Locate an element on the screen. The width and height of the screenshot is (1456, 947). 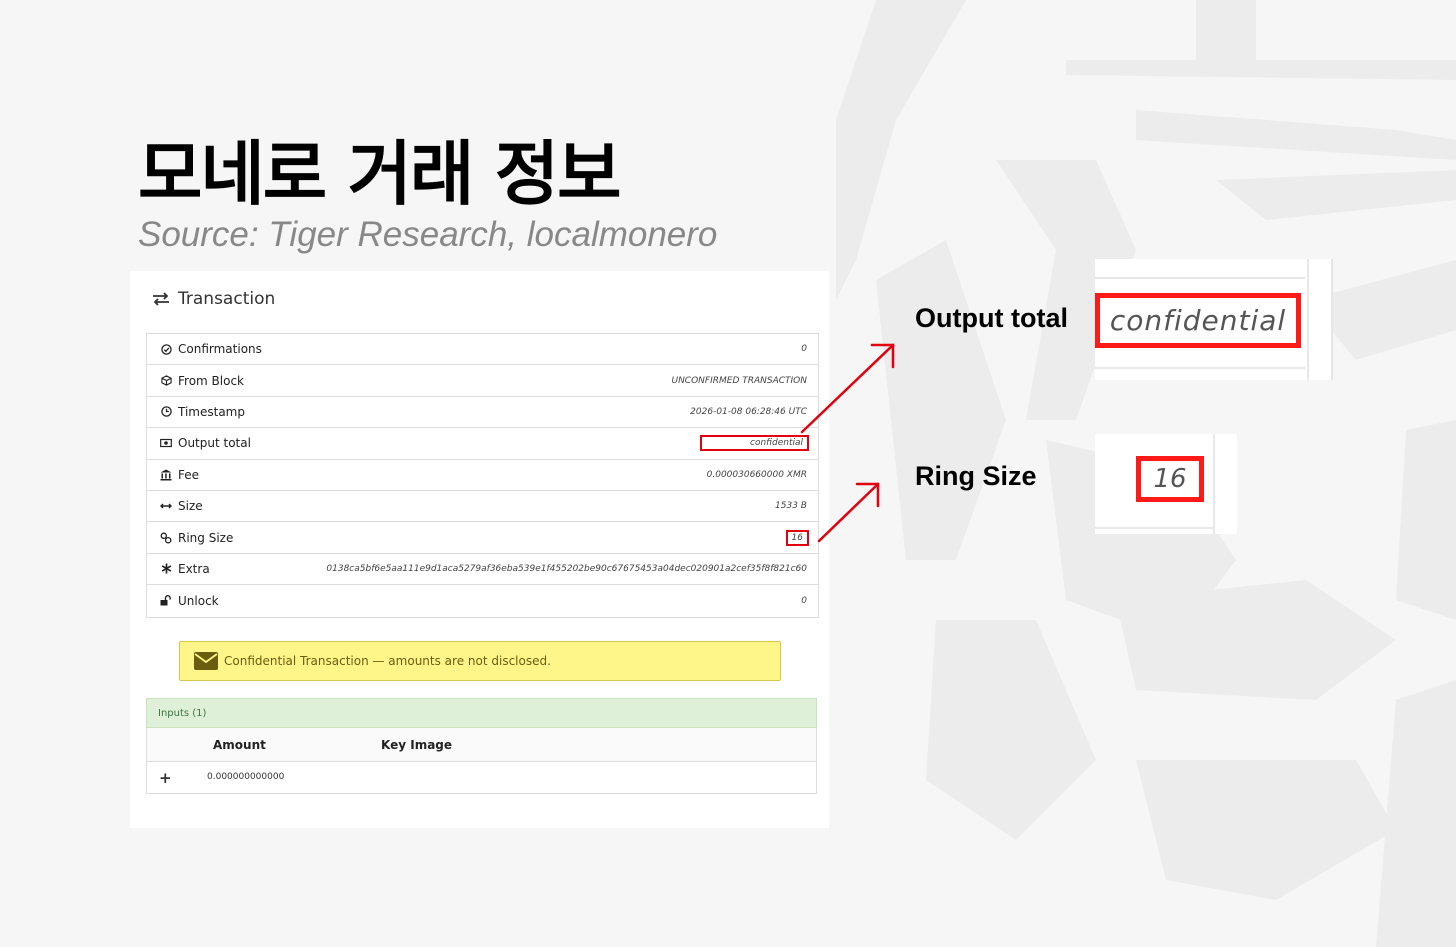
row-label: Timestamp is located at coordinates (211, 411).